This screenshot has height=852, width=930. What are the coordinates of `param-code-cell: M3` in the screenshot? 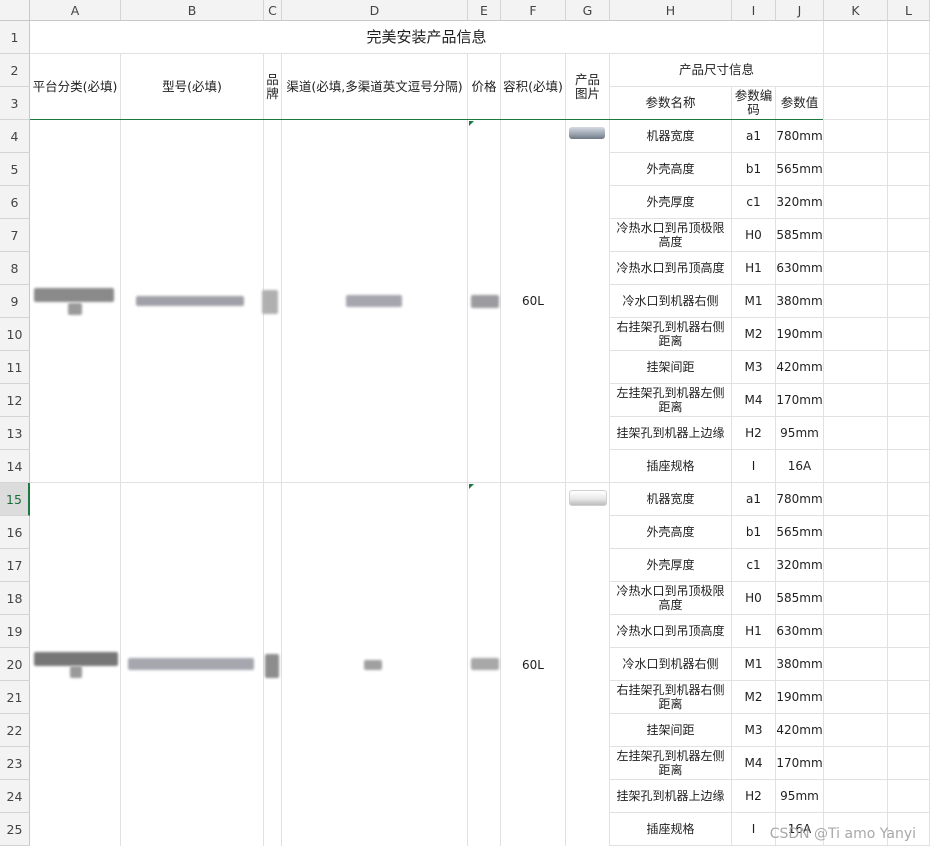 It's located at (754, 730).